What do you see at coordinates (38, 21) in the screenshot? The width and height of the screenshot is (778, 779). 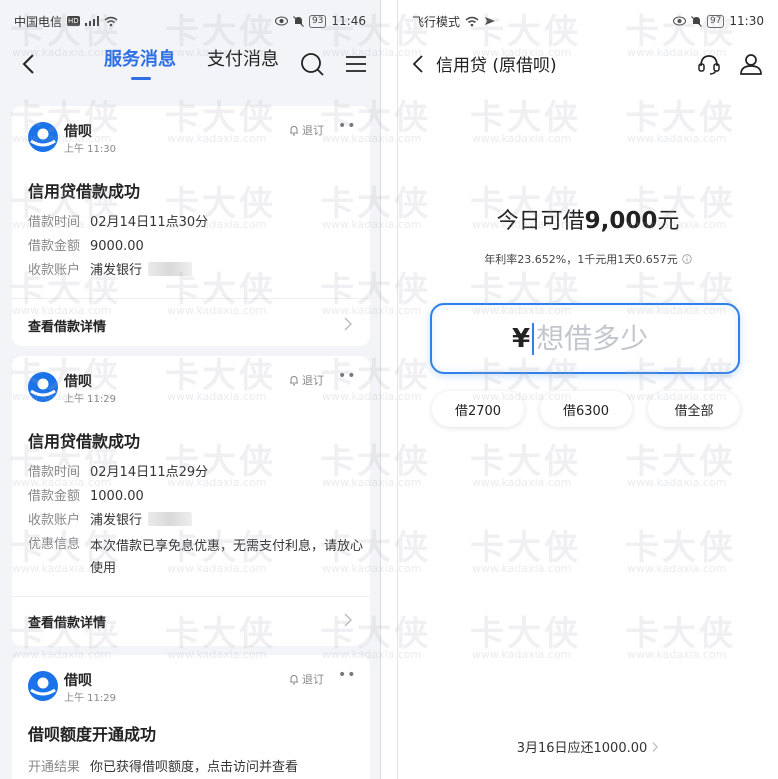 I see `carrier-label: 中国电信` at bounding box center [38, 21].